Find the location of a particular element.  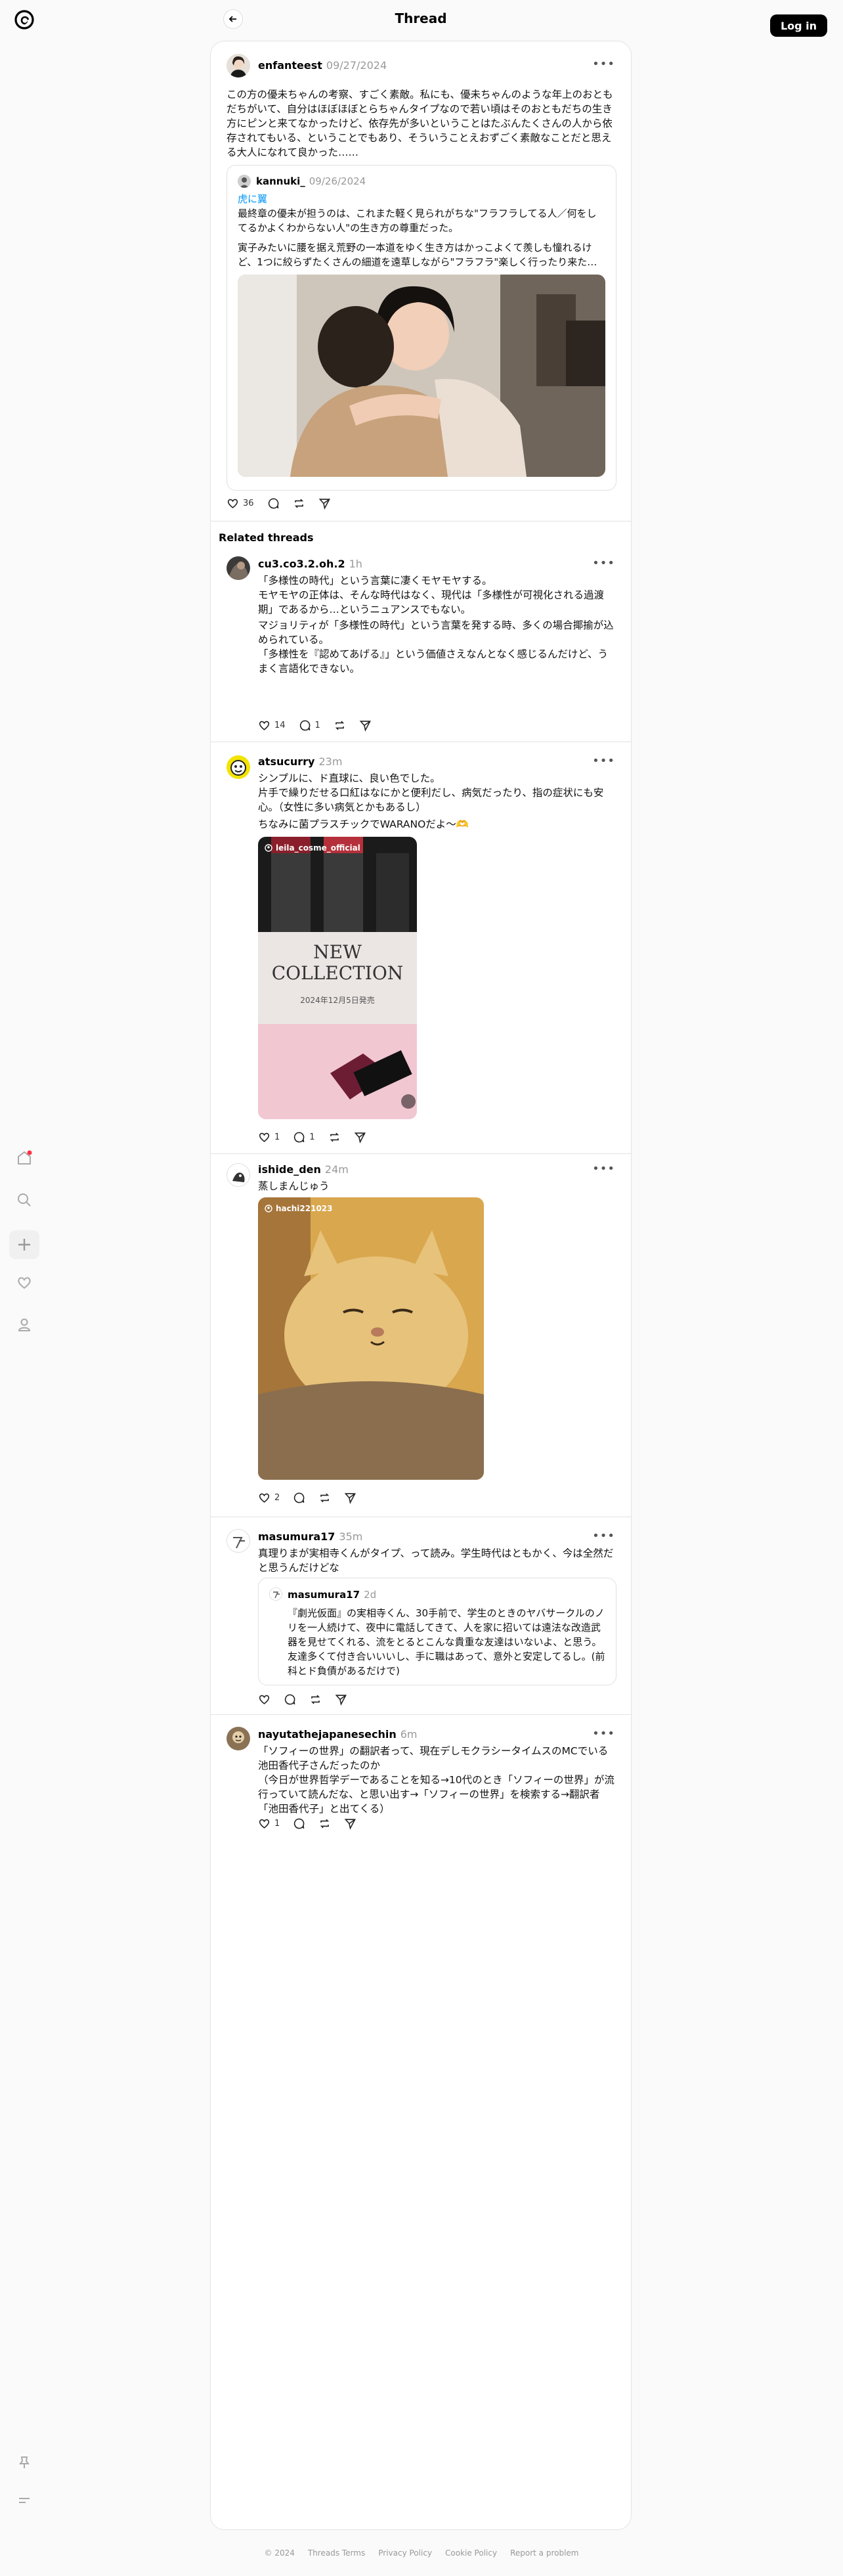

image-user-tag: leila_cosme_official is located at coordinates (312, 848).